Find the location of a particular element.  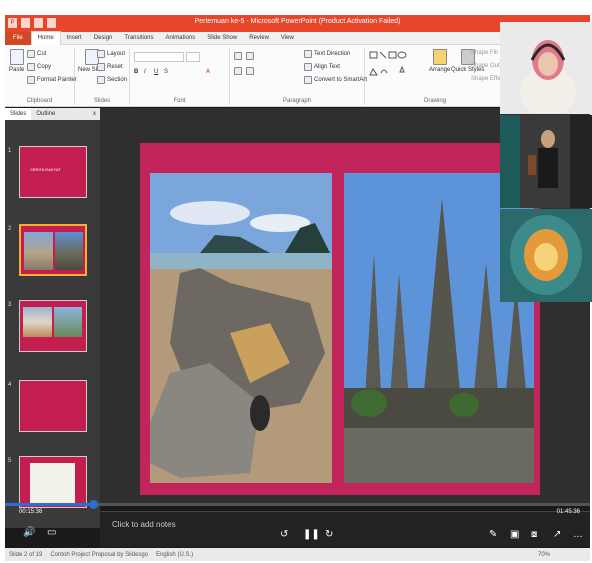

volume-icon: 🔊 is located at coordinates (29, 532).